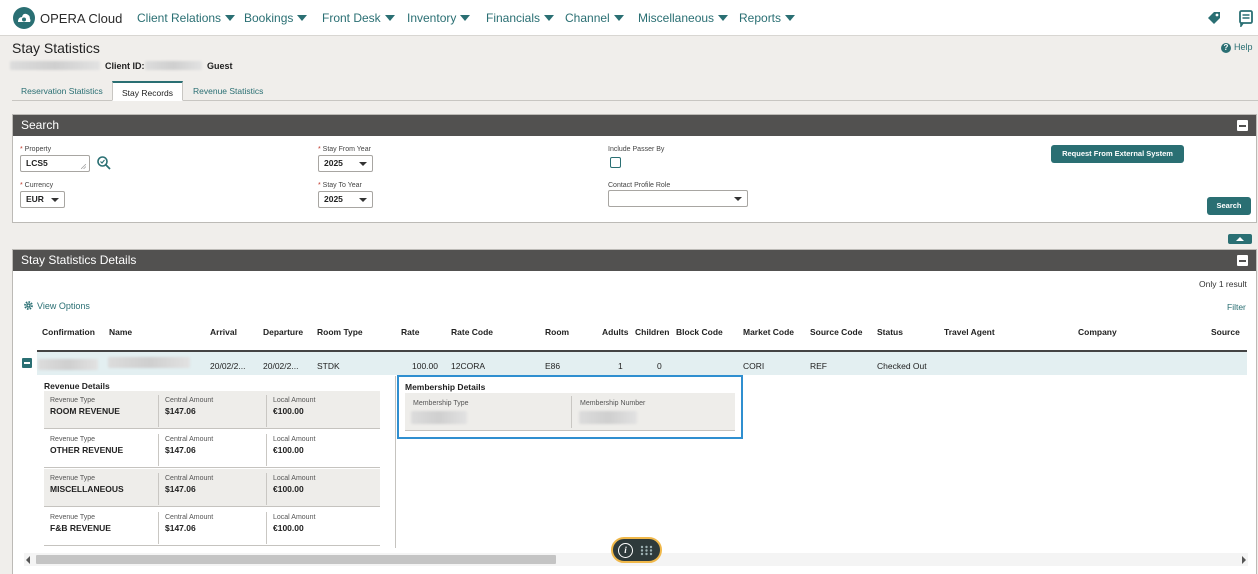 The width and height of the screenshot is (1258, 574). Describe the element at coordinates (890, 332) in the screenshot. I see `col-status: Status` at that location.